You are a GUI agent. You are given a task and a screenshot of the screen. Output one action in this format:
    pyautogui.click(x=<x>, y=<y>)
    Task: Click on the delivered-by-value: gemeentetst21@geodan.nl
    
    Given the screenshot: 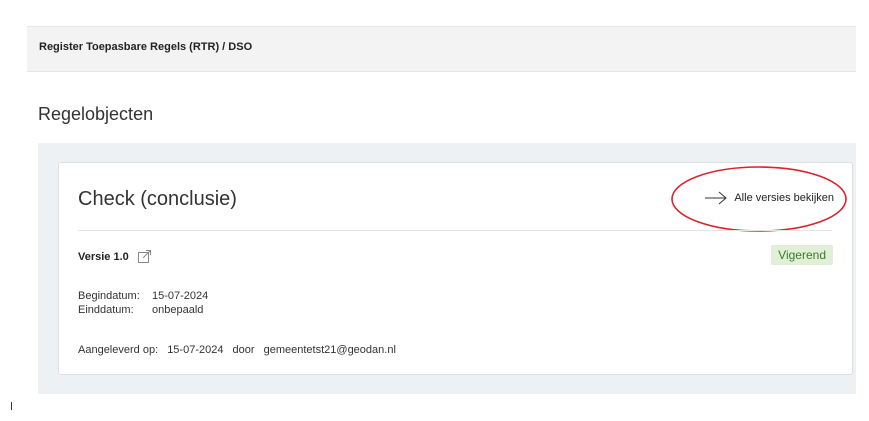 What is the action you would take?
    pyautogui.click(x=329, y=350)
    